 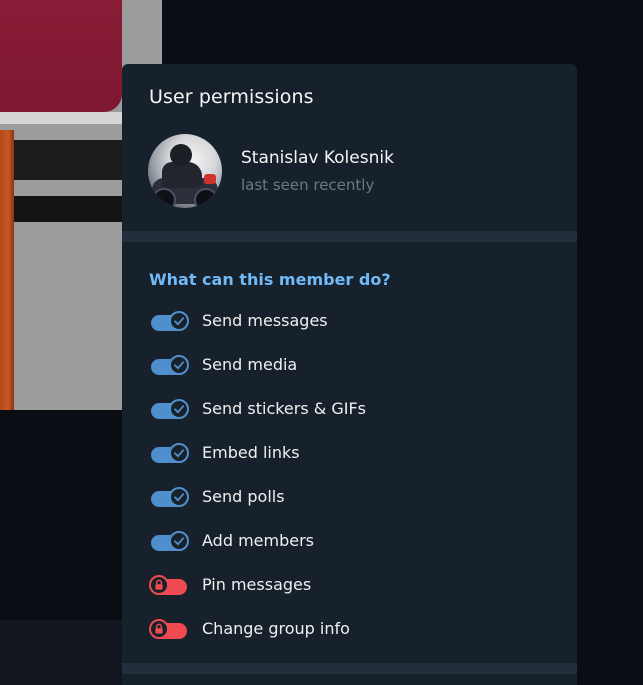 What do you see at coordinates (258, 540) in the screenshot?
I see `permission-label: Add members` at bounding box center [258, 540].